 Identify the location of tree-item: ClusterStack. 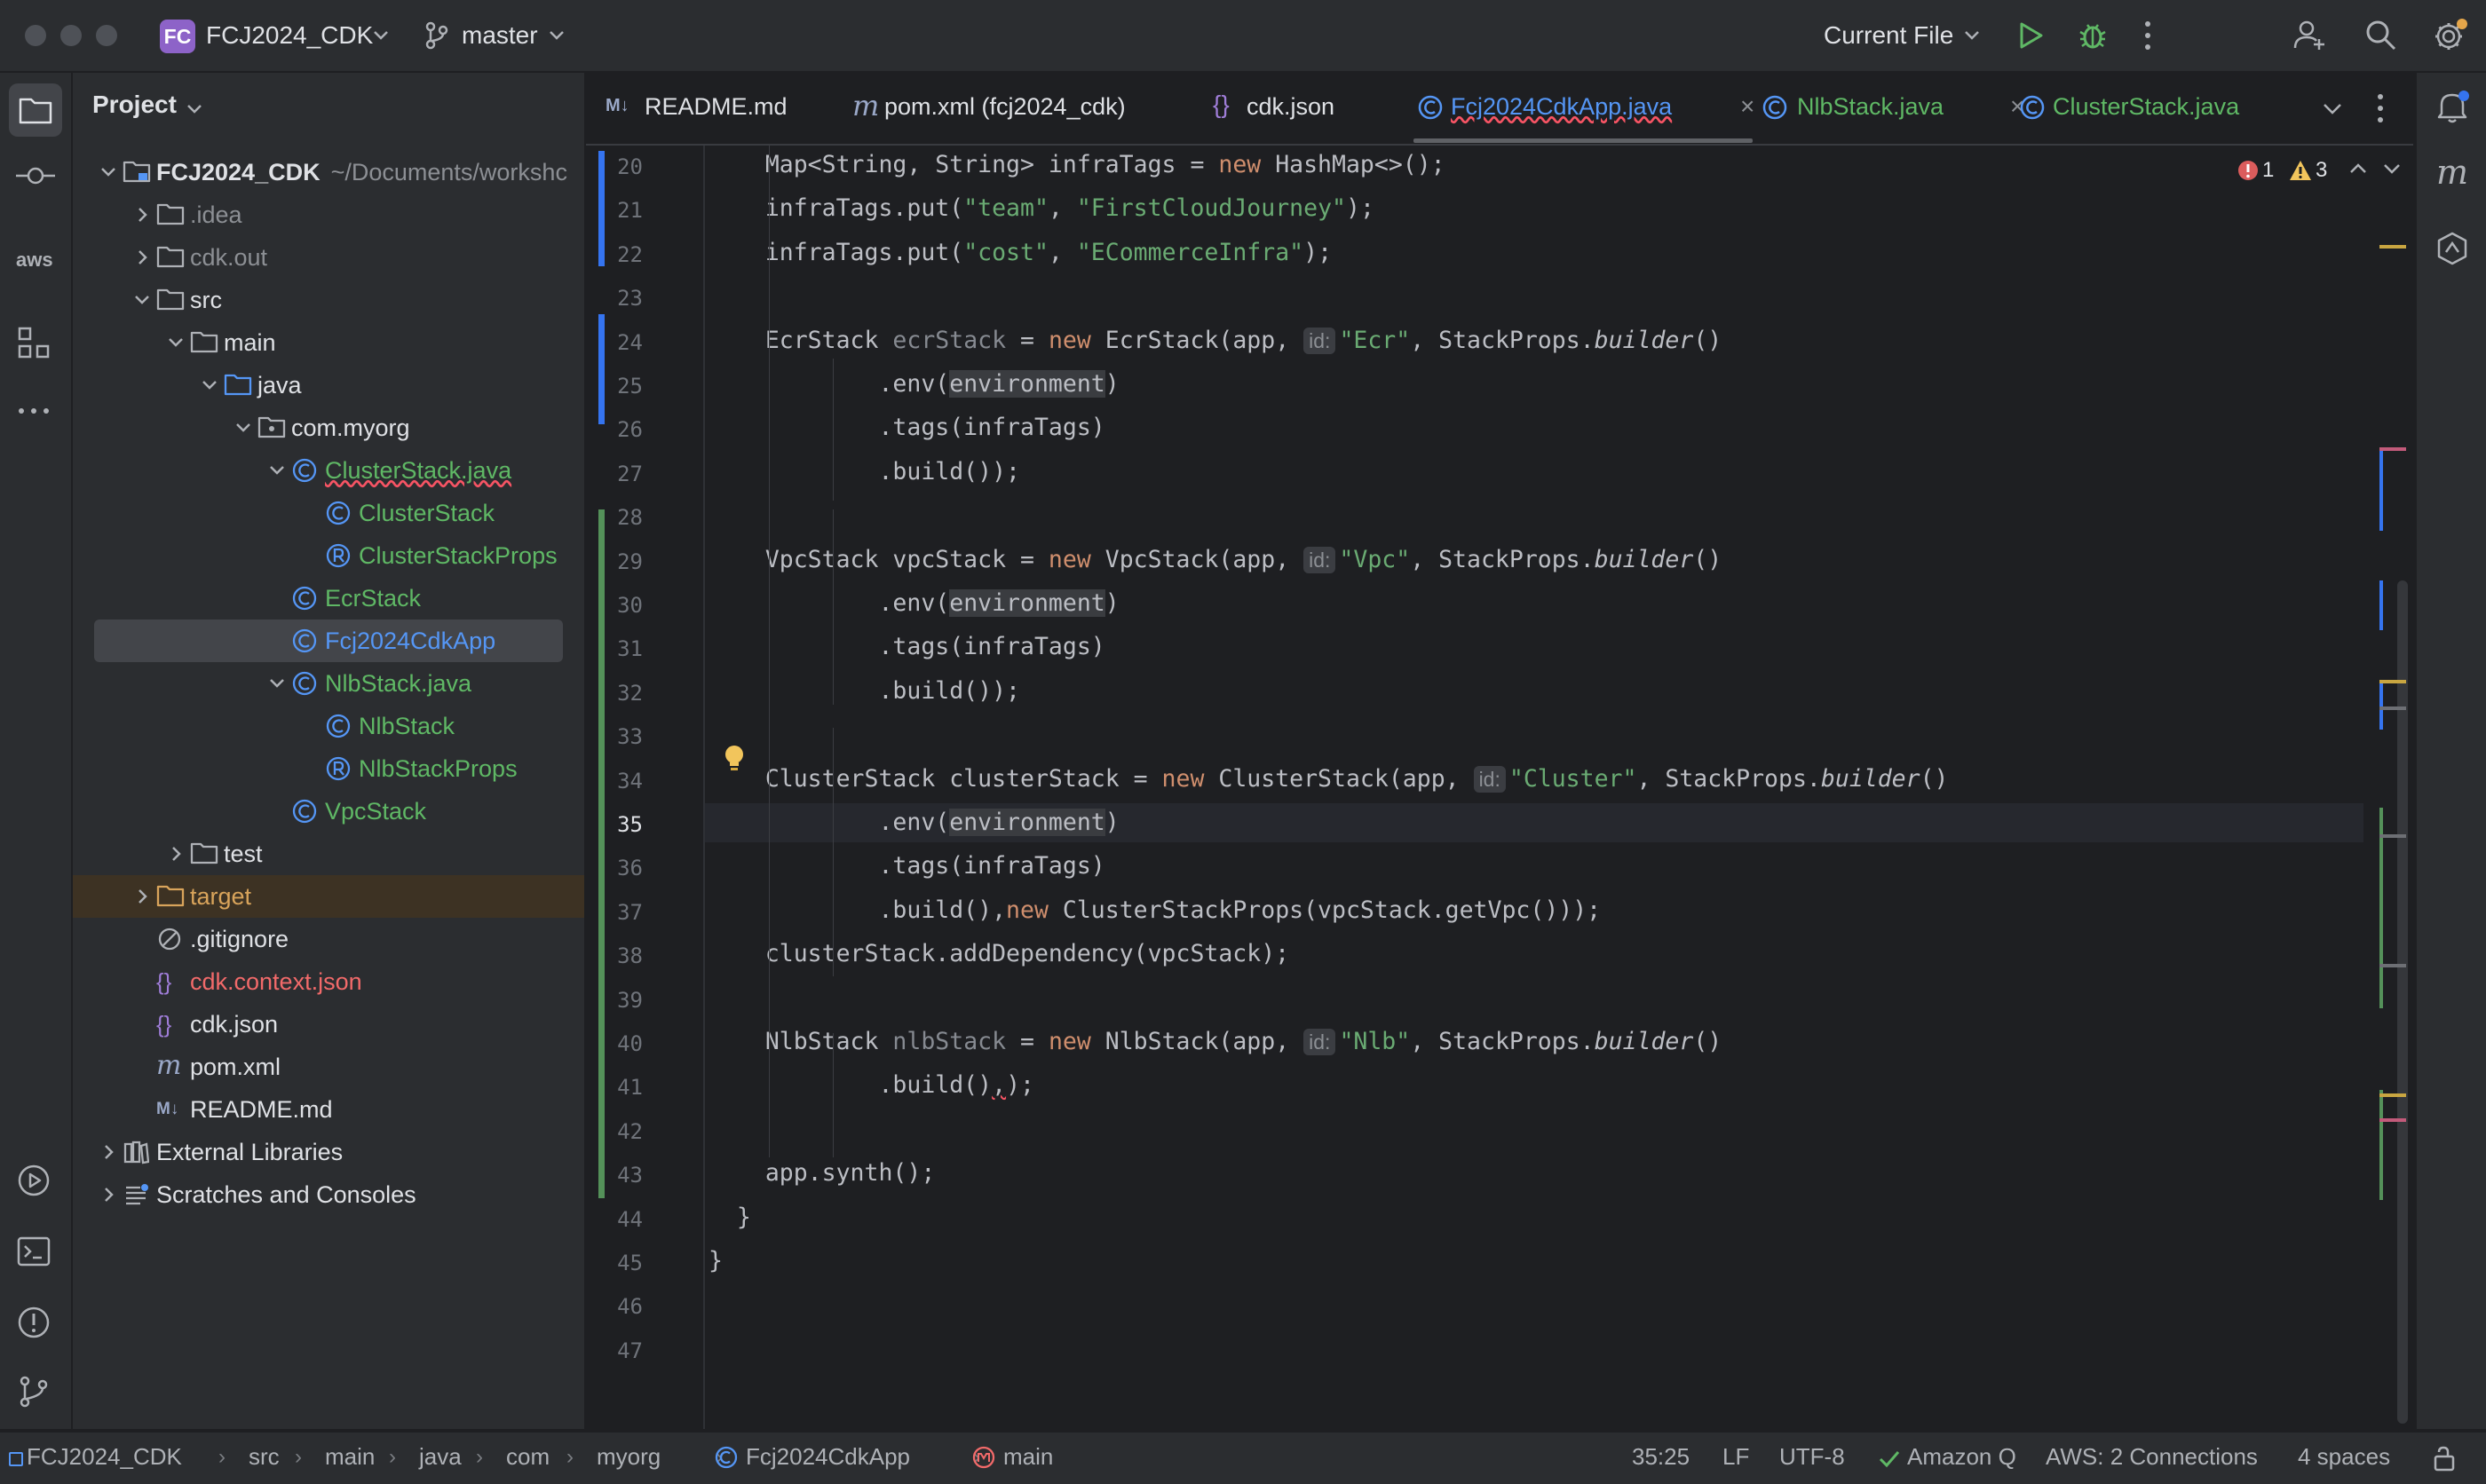
(328, 513).